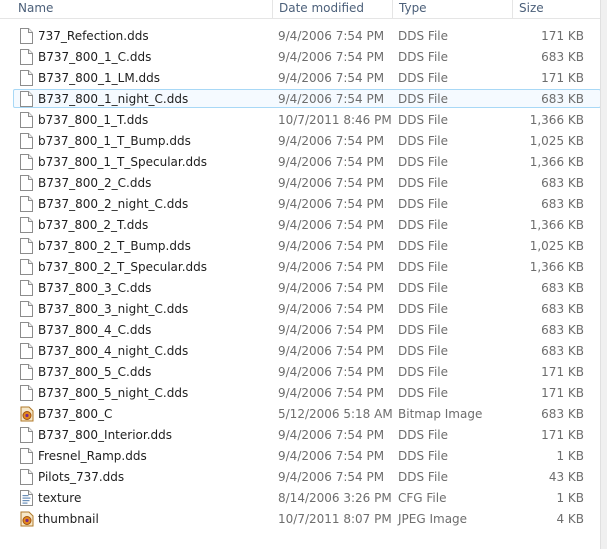  I want to click on file-name: b737_800_2_T_Specular.dds, so click(123, 267).